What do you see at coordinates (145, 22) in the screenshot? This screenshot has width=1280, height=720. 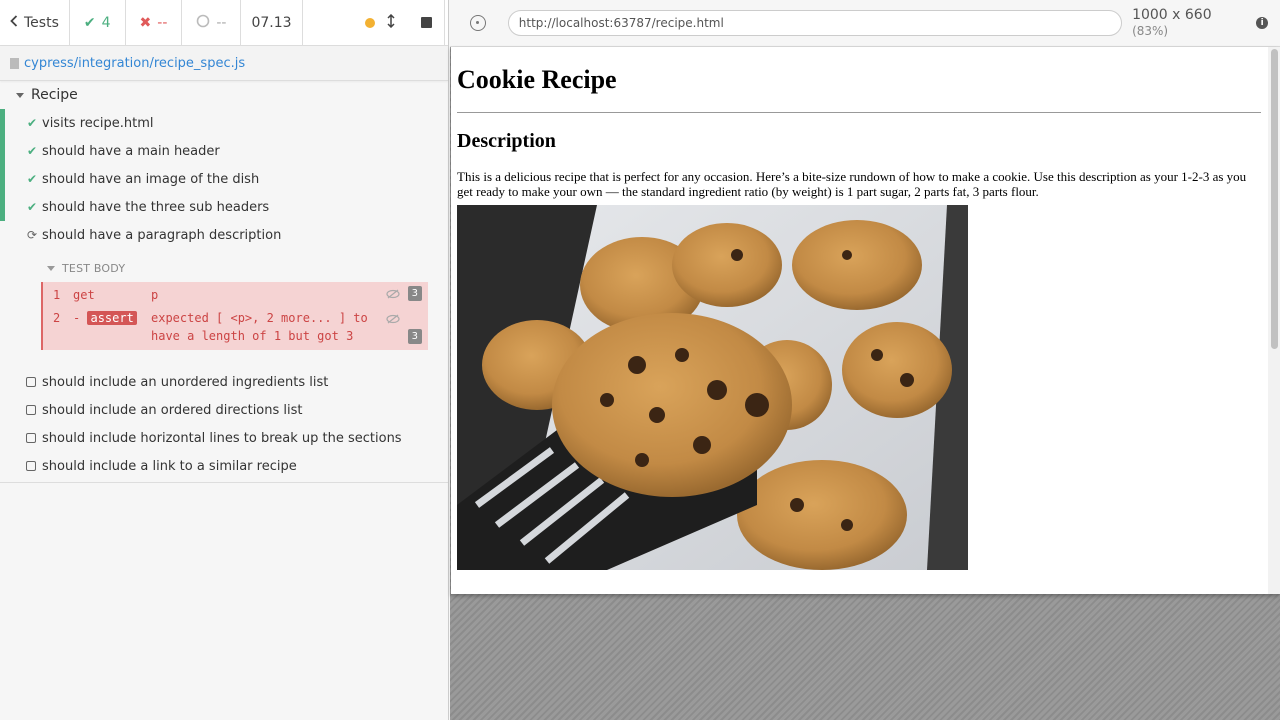 I see `x-icon: ✖` at bounding box center [145, 22].